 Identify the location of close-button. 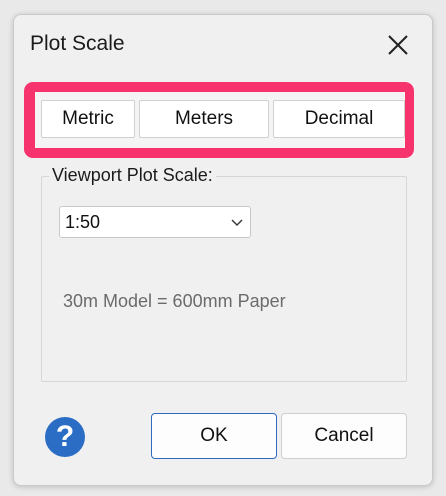
(398, 45).